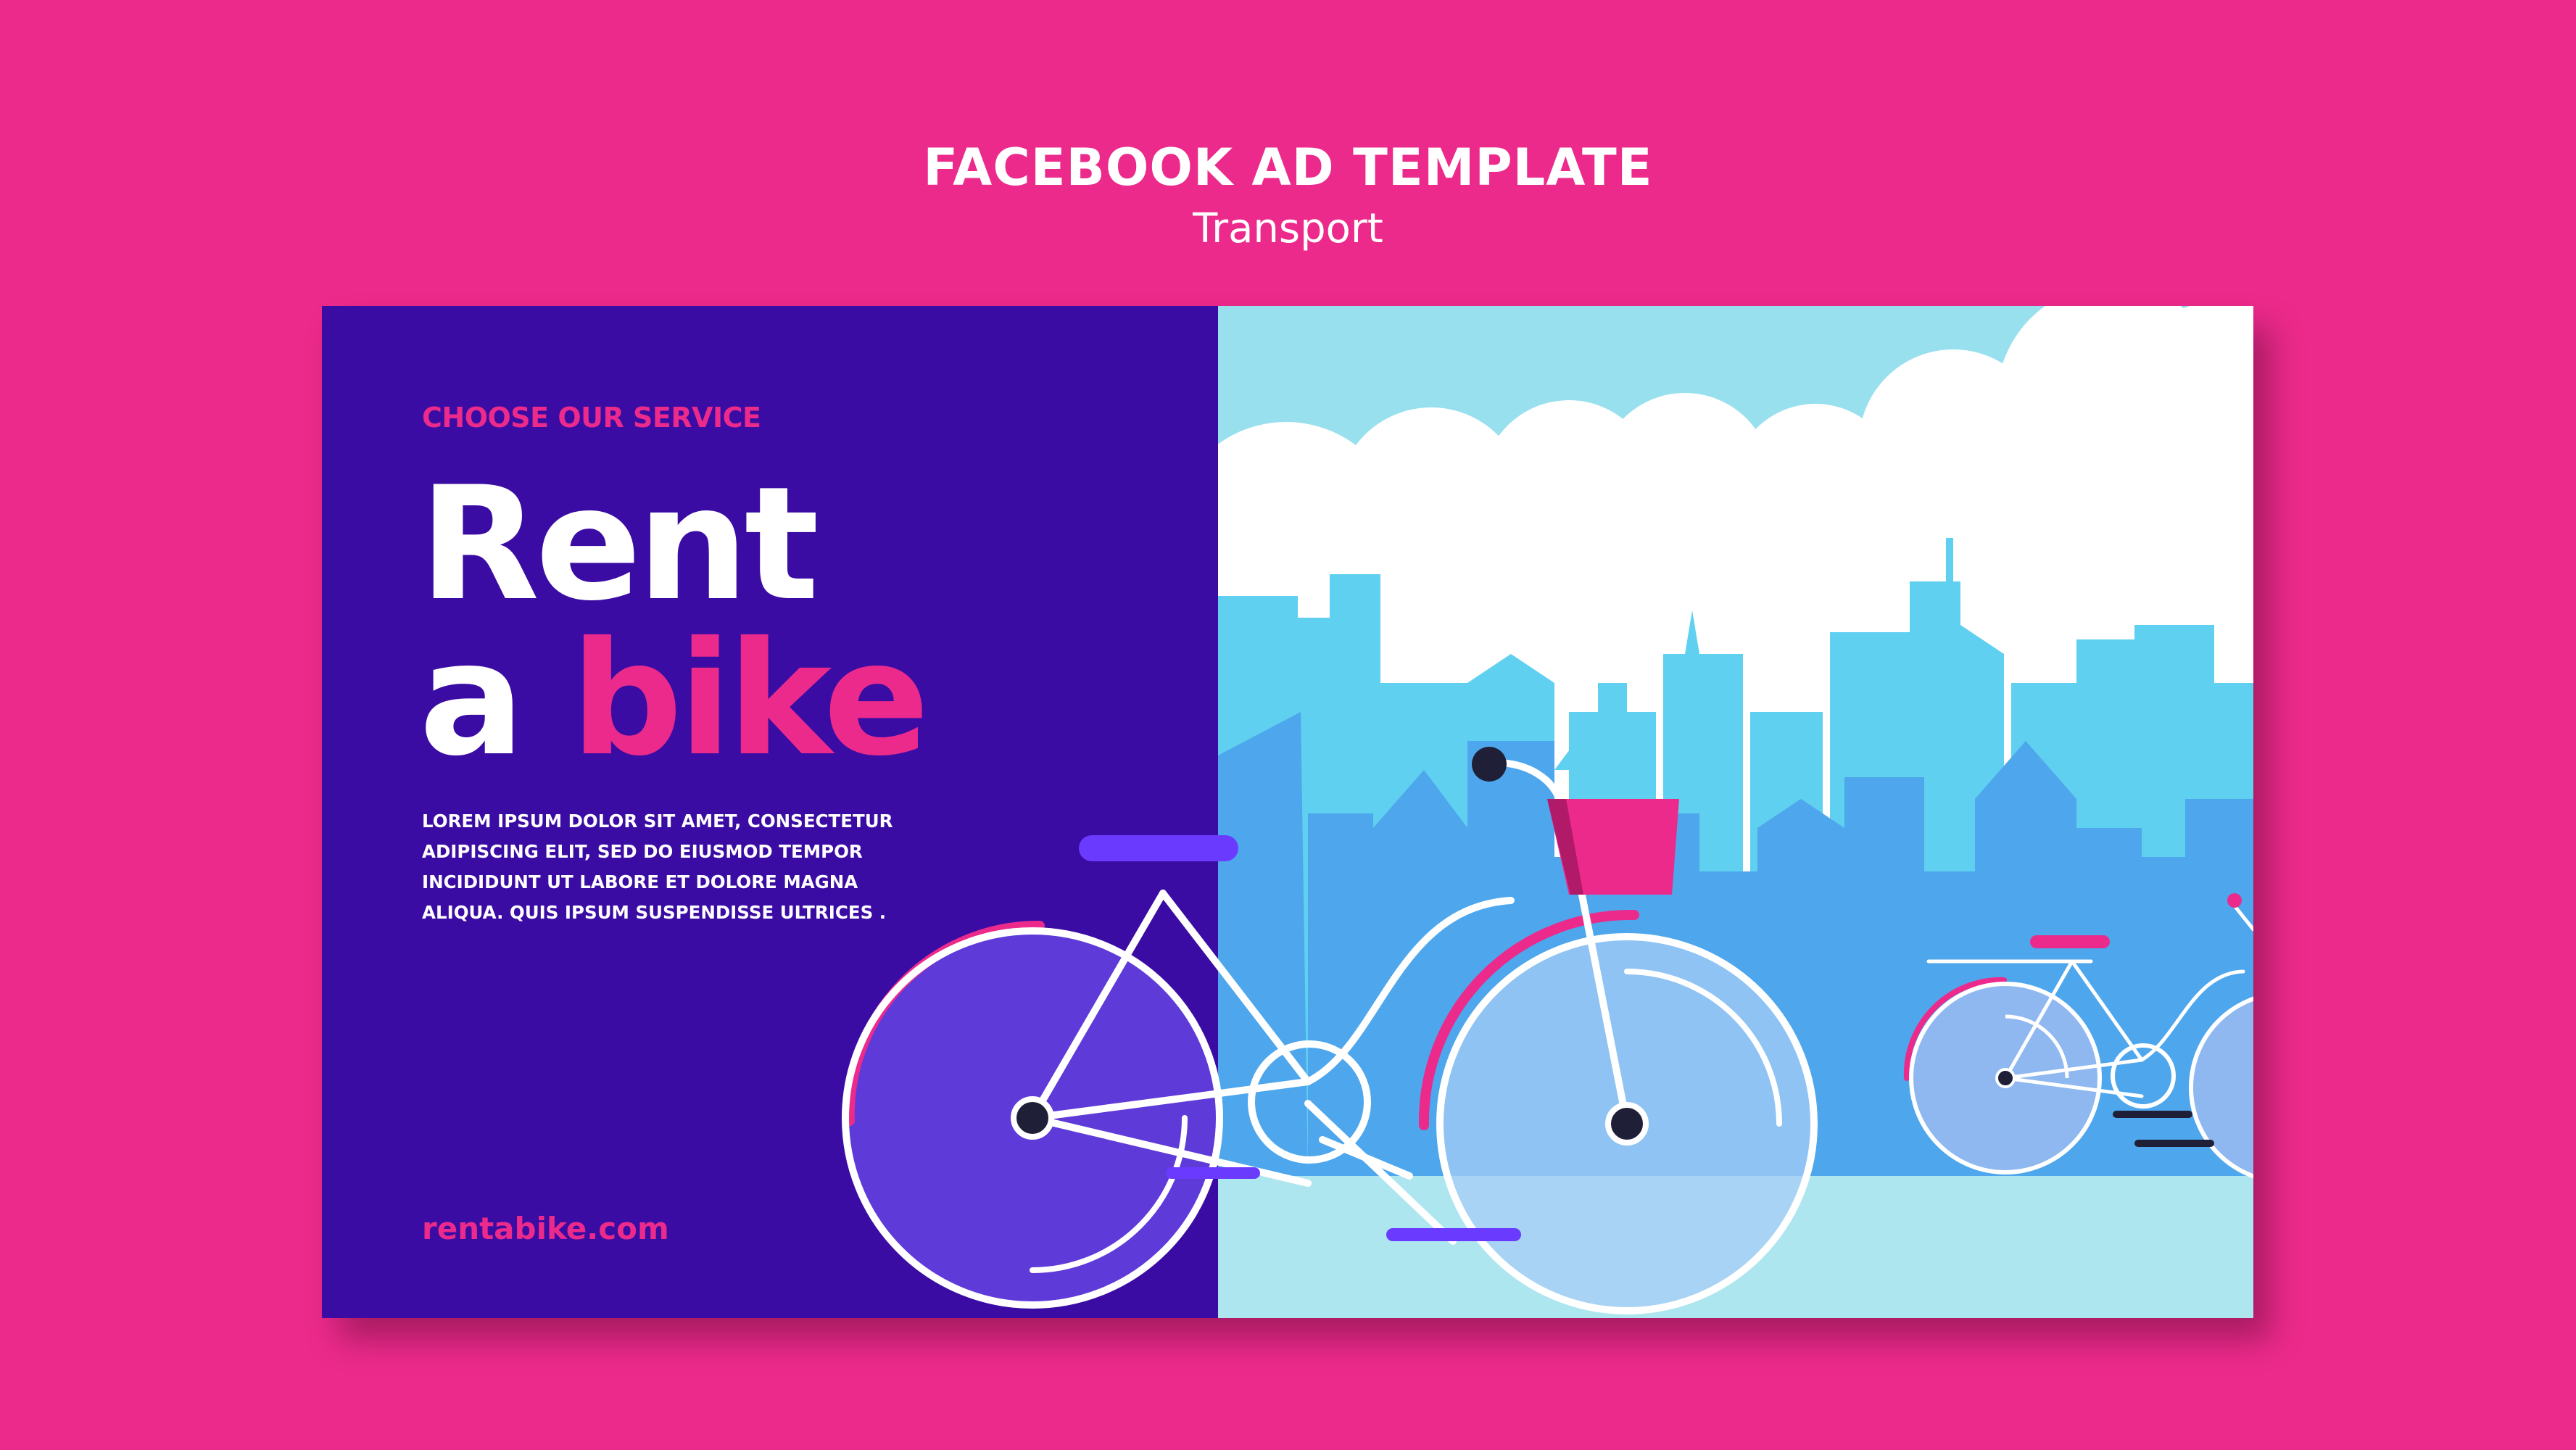 Image resolution: width=2576 pixels, height=1450 pixels. I want to click on page-header: FACEBOOK AD TEMPLATE Transport, so click(1288, 196).